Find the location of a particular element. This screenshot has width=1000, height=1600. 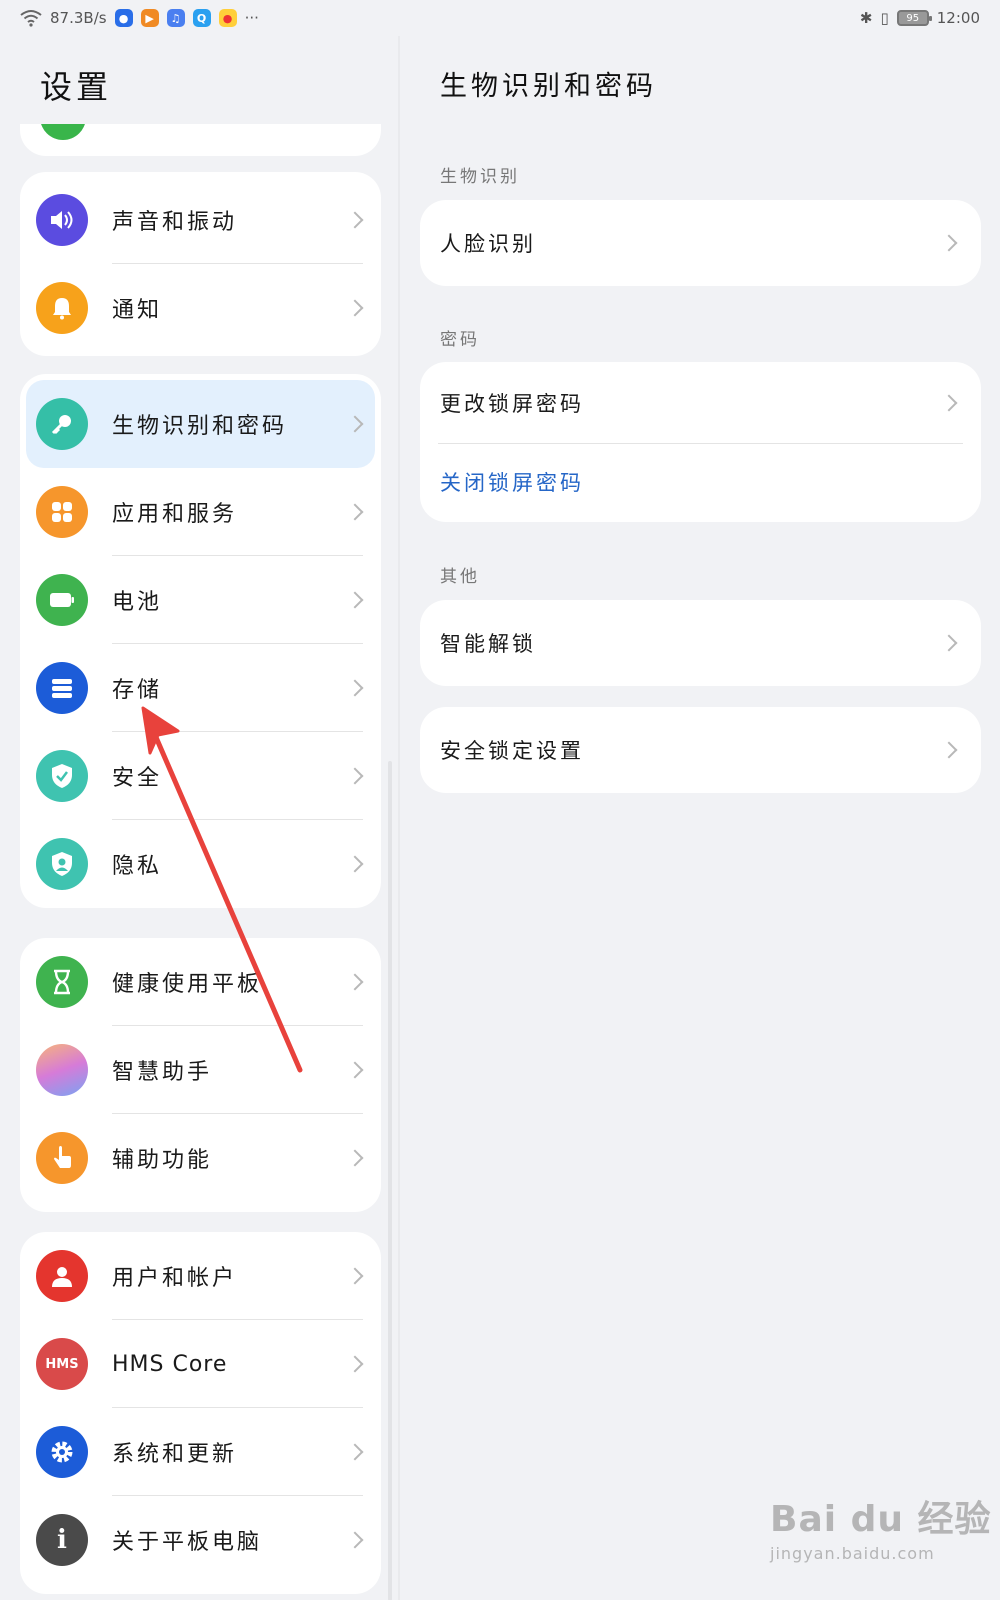

sidebar-item-privacy: 隐私 is located at coordinates (200, 864).